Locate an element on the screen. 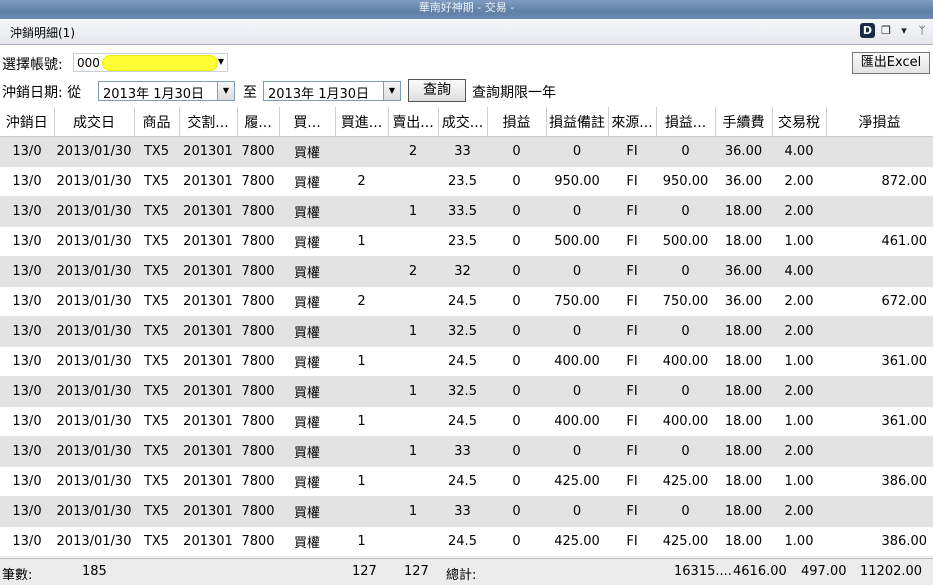 The width and height of the screenshot is (933, 585). table-cell: 36.00 is located at coordinates (743, 271).